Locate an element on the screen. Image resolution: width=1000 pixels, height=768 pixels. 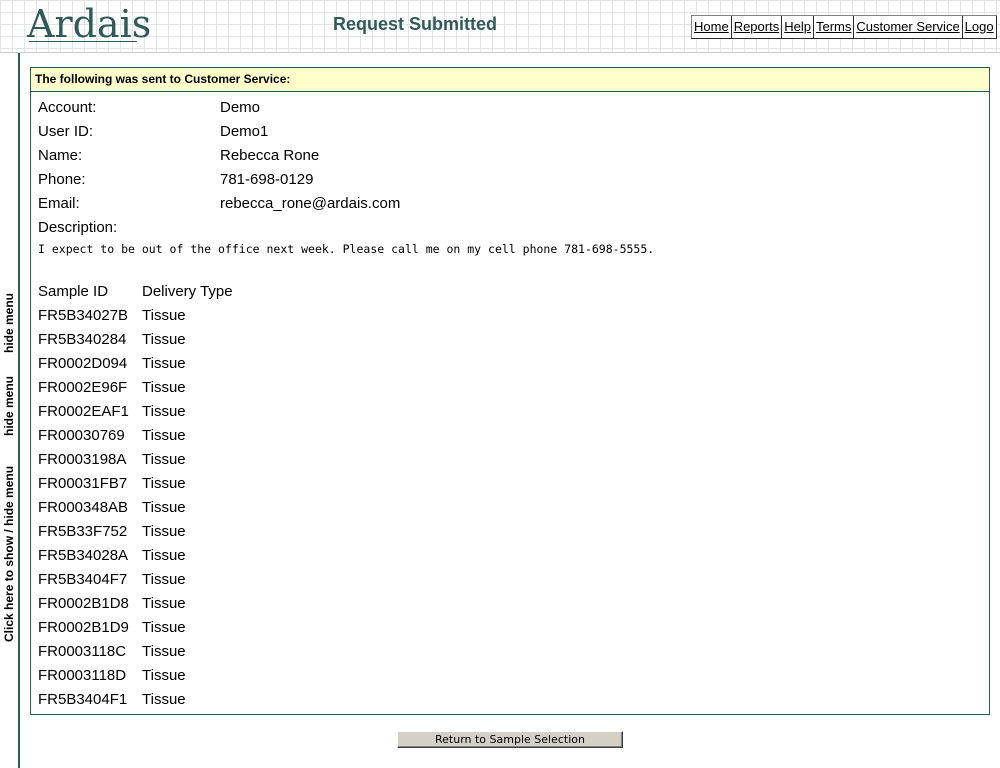
sample-id: FR0003118D is located at coordinates (82, 675).